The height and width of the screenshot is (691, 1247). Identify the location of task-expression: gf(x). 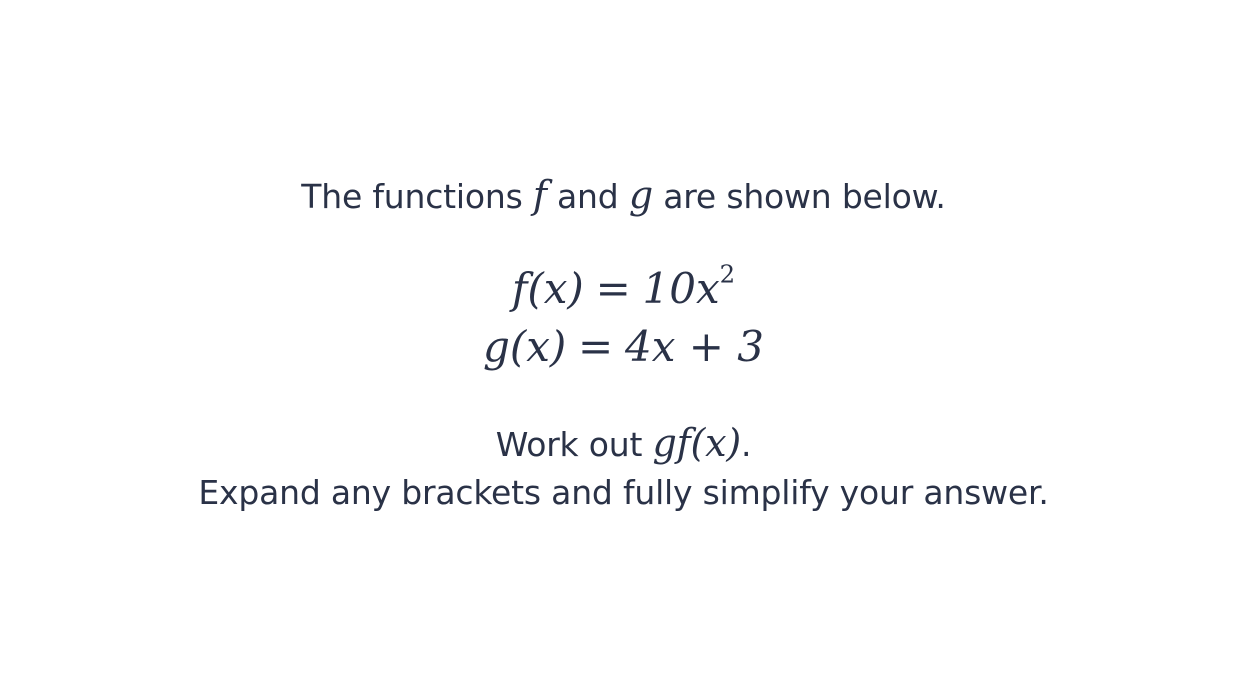
(697, 443).